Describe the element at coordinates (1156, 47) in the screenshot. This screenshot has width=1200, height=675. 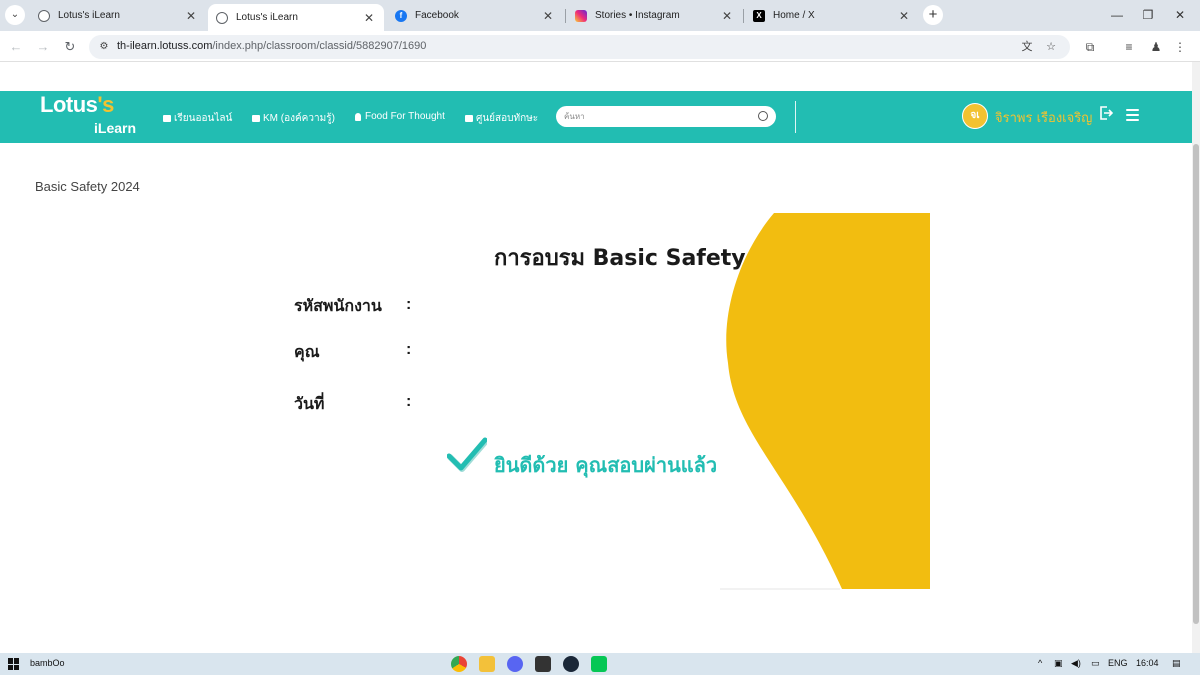
I see `profile-icon: ♟` at that location.